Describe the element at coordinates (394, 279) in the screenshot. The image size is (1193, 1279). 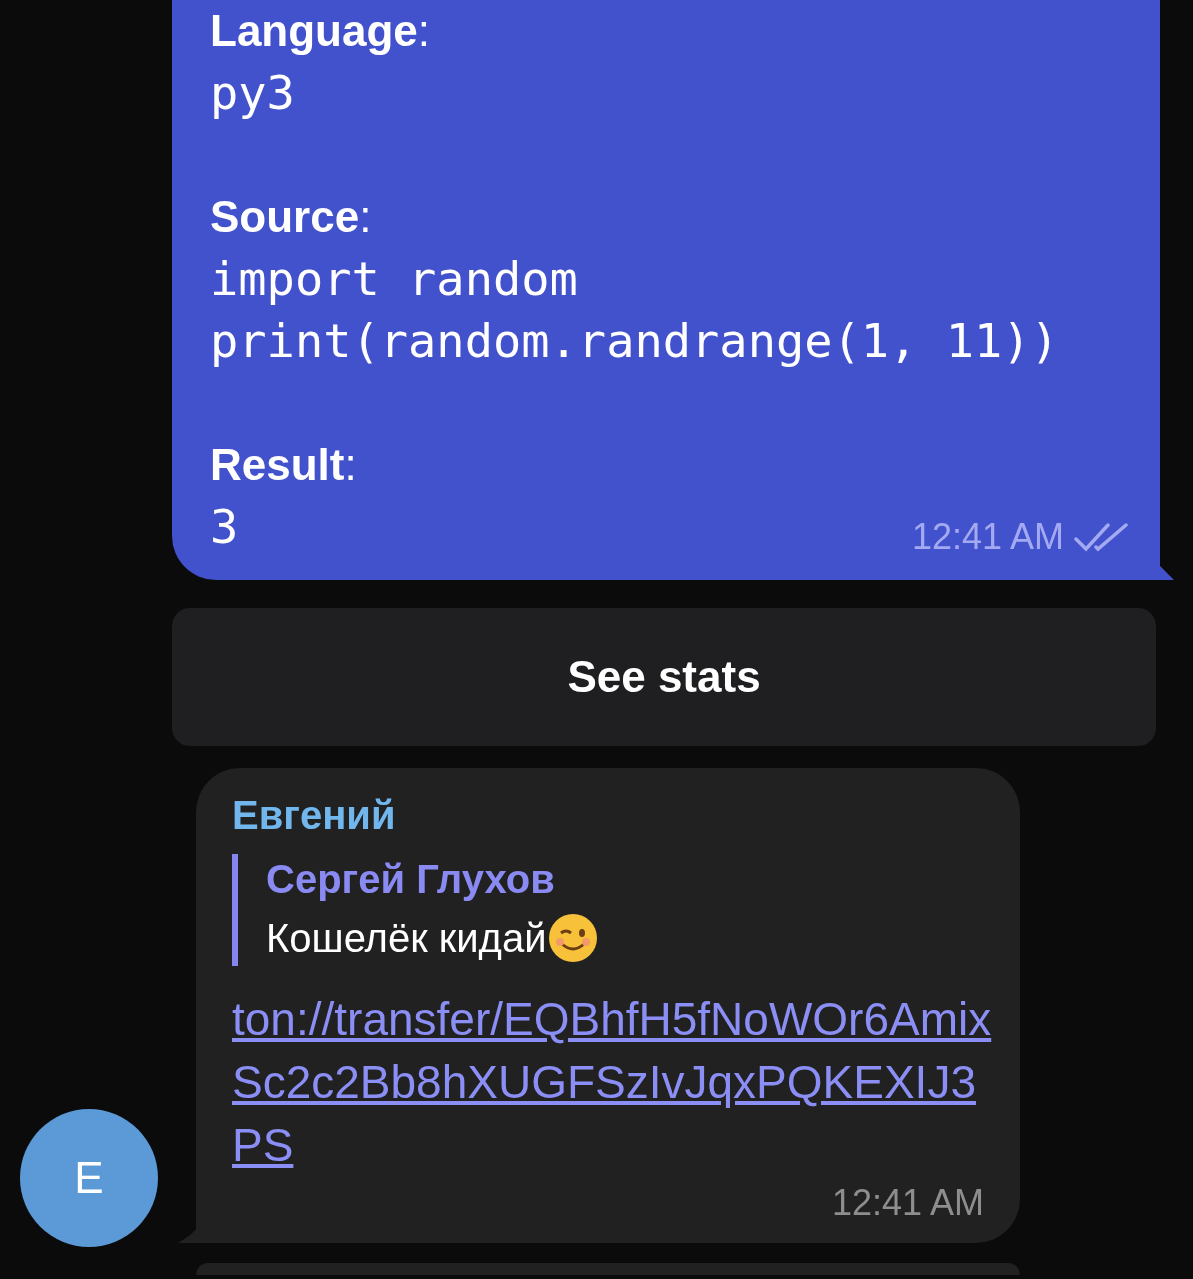
I see `code-line: import random` at that location.